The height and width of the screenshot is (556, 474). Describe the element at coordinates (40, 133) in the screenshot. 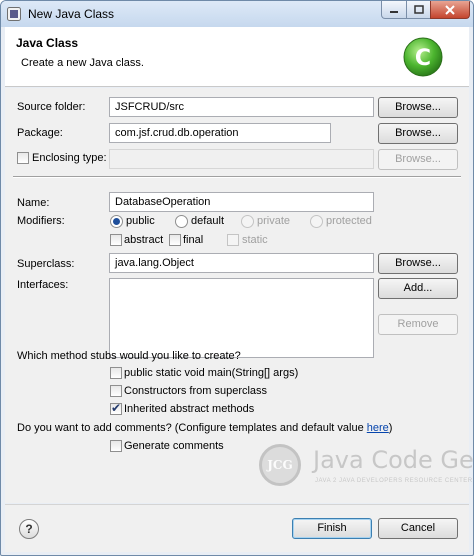

I see `package-label: Package:` at that location.